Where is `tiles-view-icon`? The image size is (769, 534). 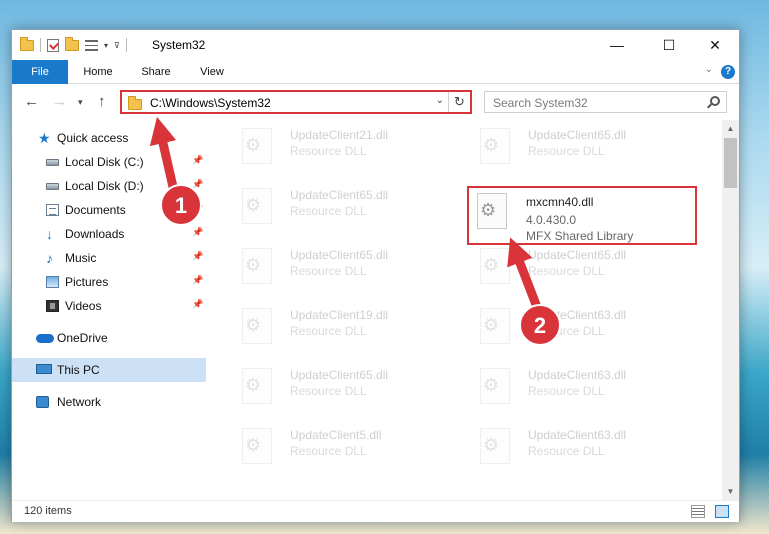
tiles-view-icon is located at coordinates (722, 511).